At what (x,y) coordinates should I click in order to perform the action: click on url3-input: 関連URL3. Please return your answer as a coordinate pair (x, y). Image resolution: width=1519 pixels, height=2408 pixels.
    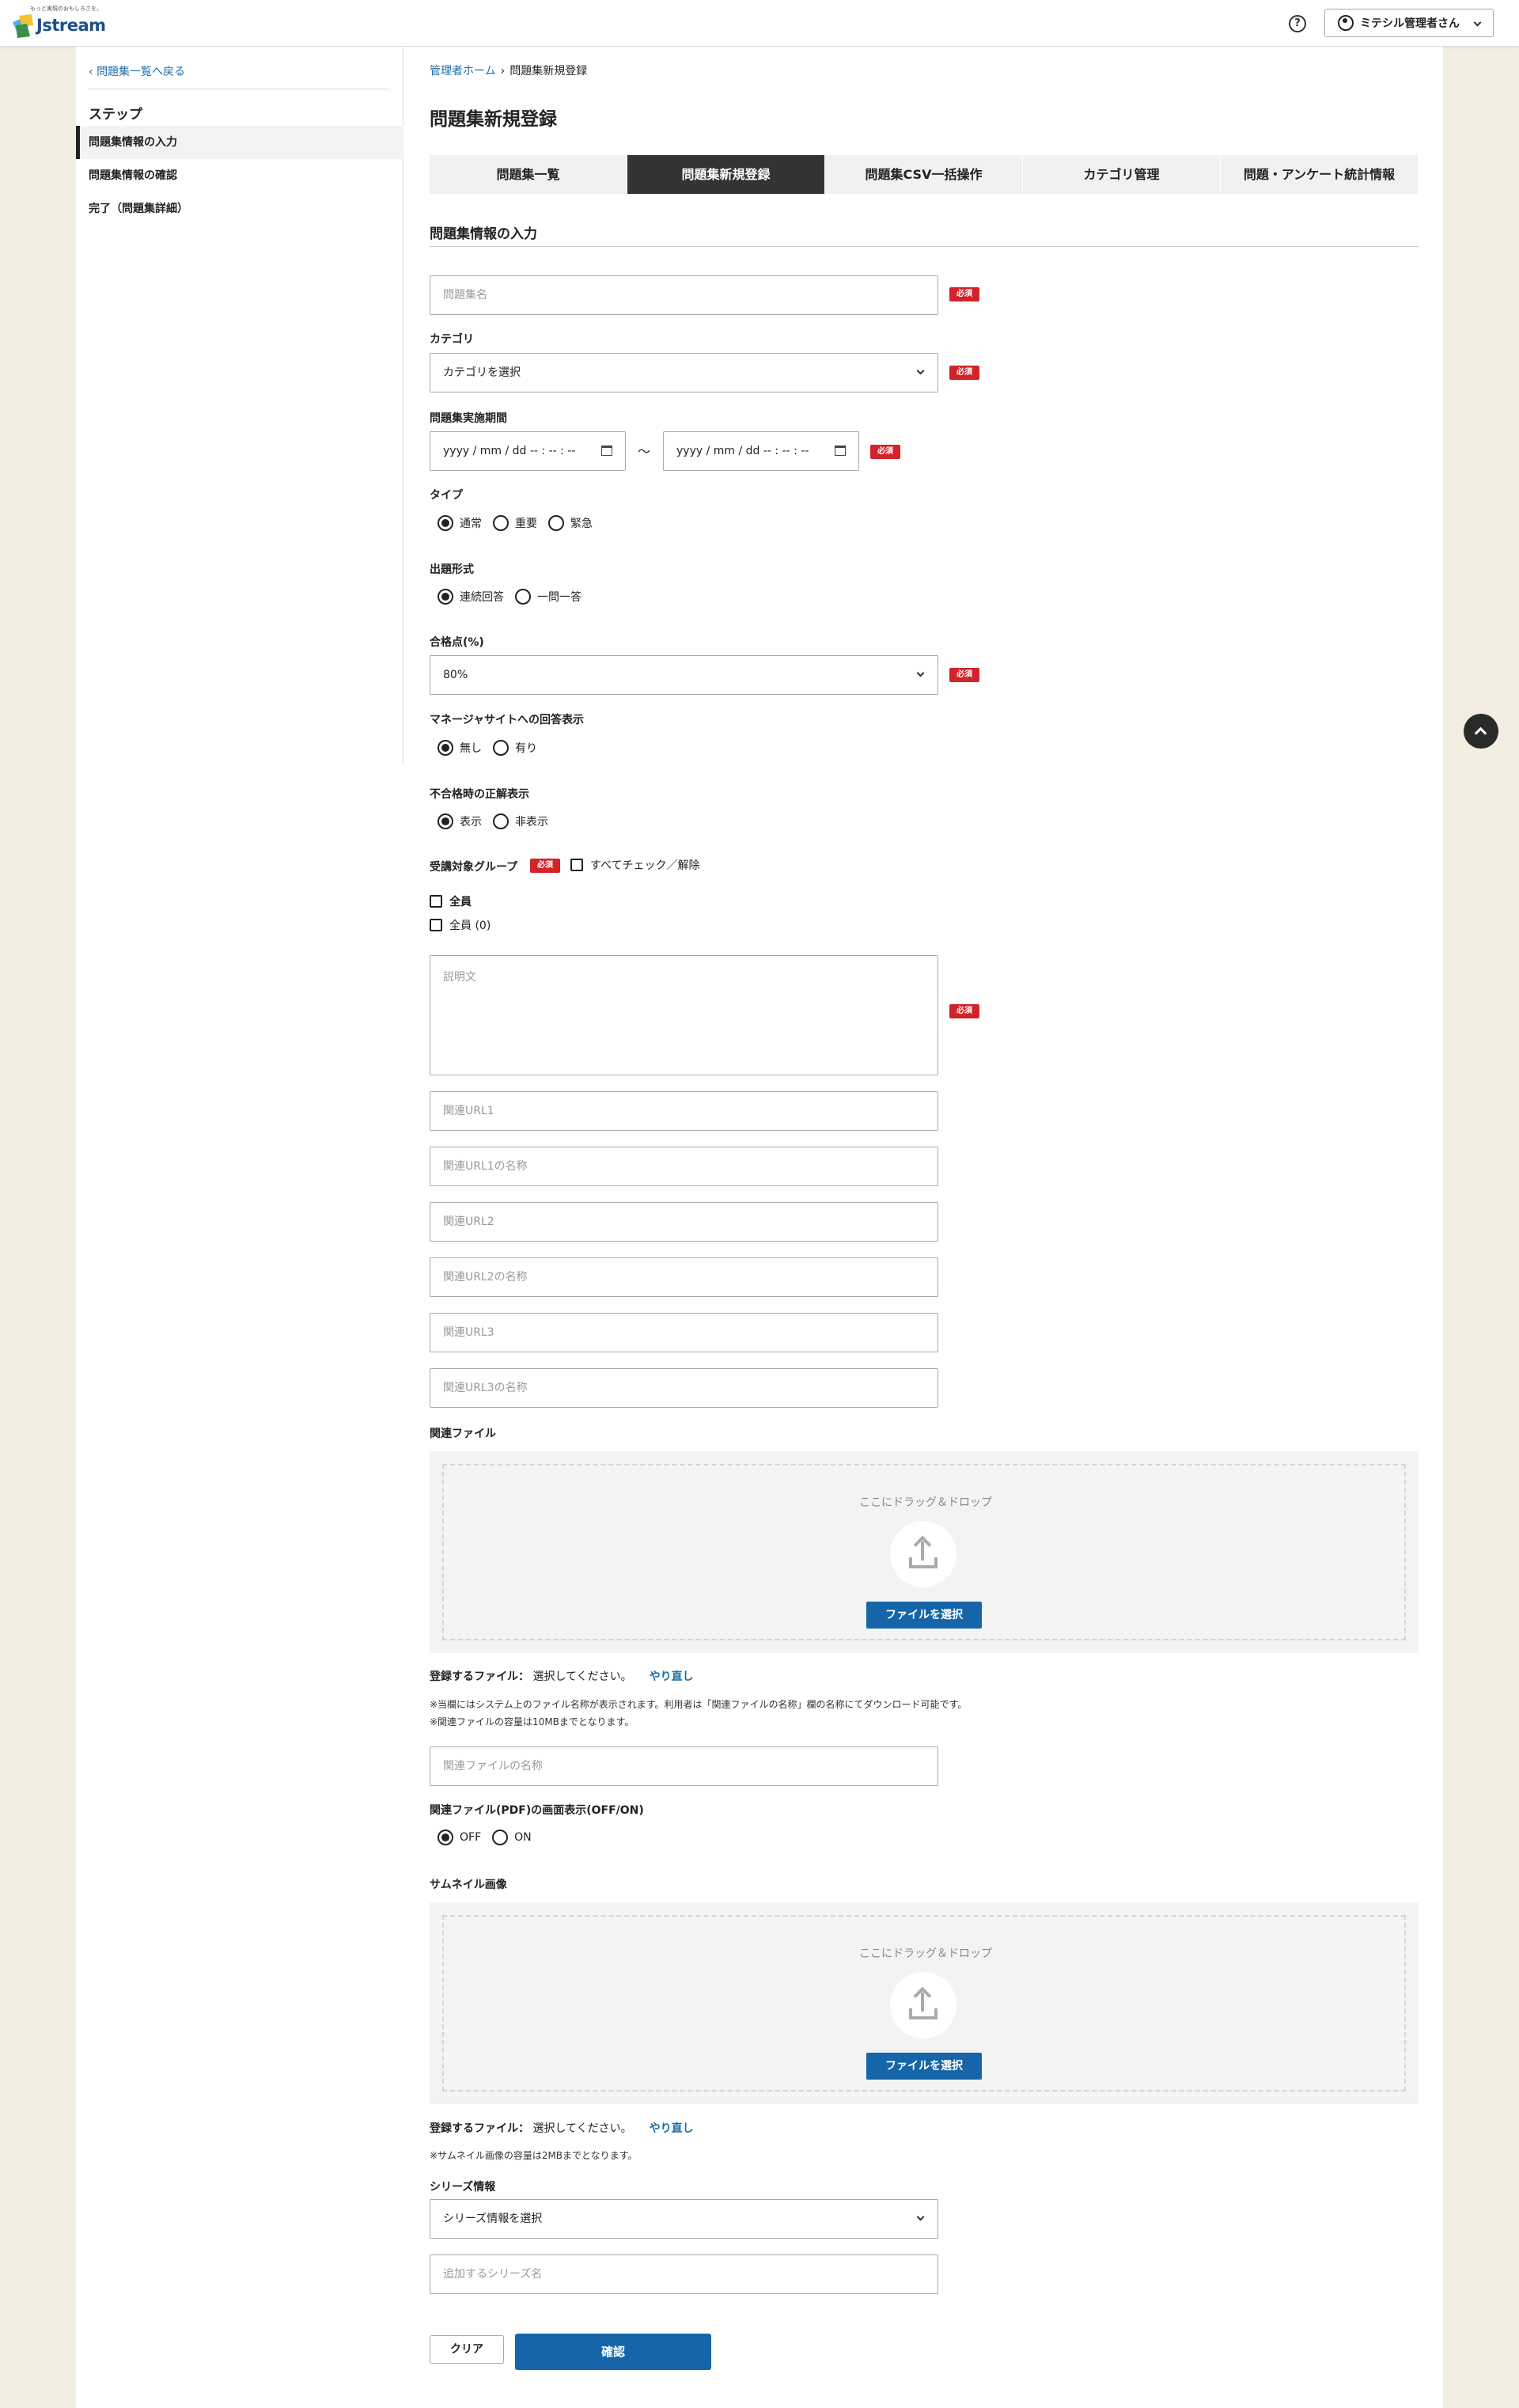
    Looking at the image, I should click on (684, 1332).